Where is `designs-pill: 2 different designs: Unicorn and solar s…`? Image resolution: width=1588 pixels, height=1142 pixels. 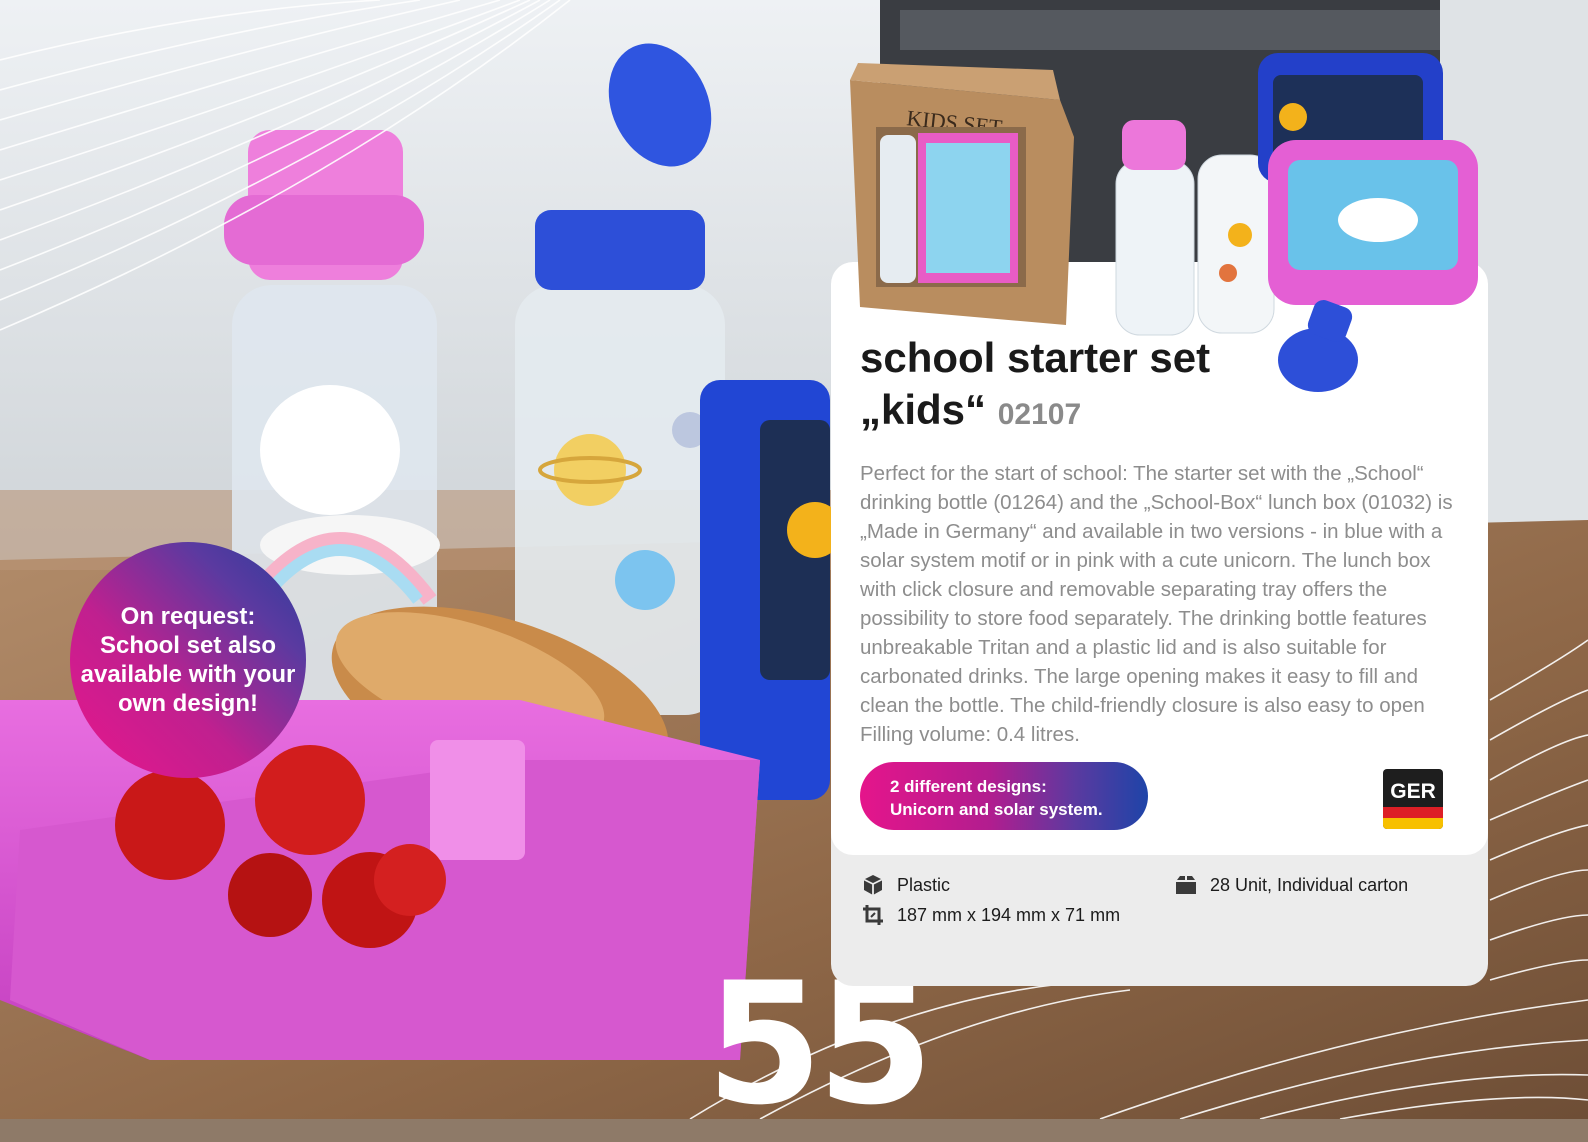
designs-pill: 2 different designs: Unicorn and solar s… is located at coordinates (1004, 796).